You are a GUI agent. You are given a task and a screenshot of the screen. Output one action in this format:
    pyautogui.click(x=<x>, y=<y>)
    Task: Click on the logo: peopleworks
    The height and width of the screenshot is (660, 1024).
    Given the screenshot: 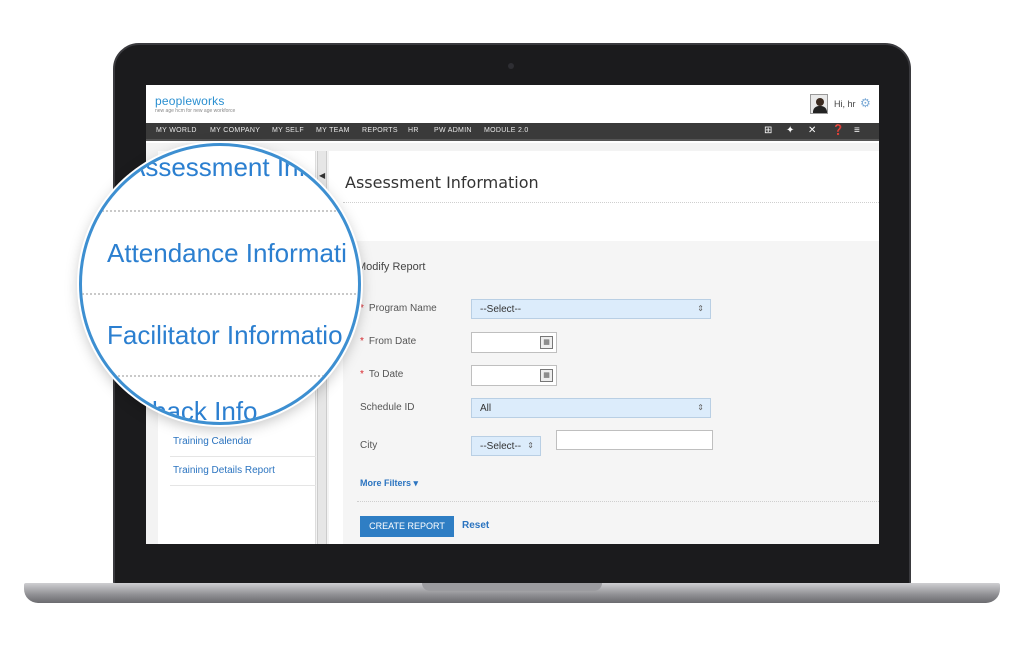 What is the action you would take?
    pyautogui.click(x=190, y=101)
    